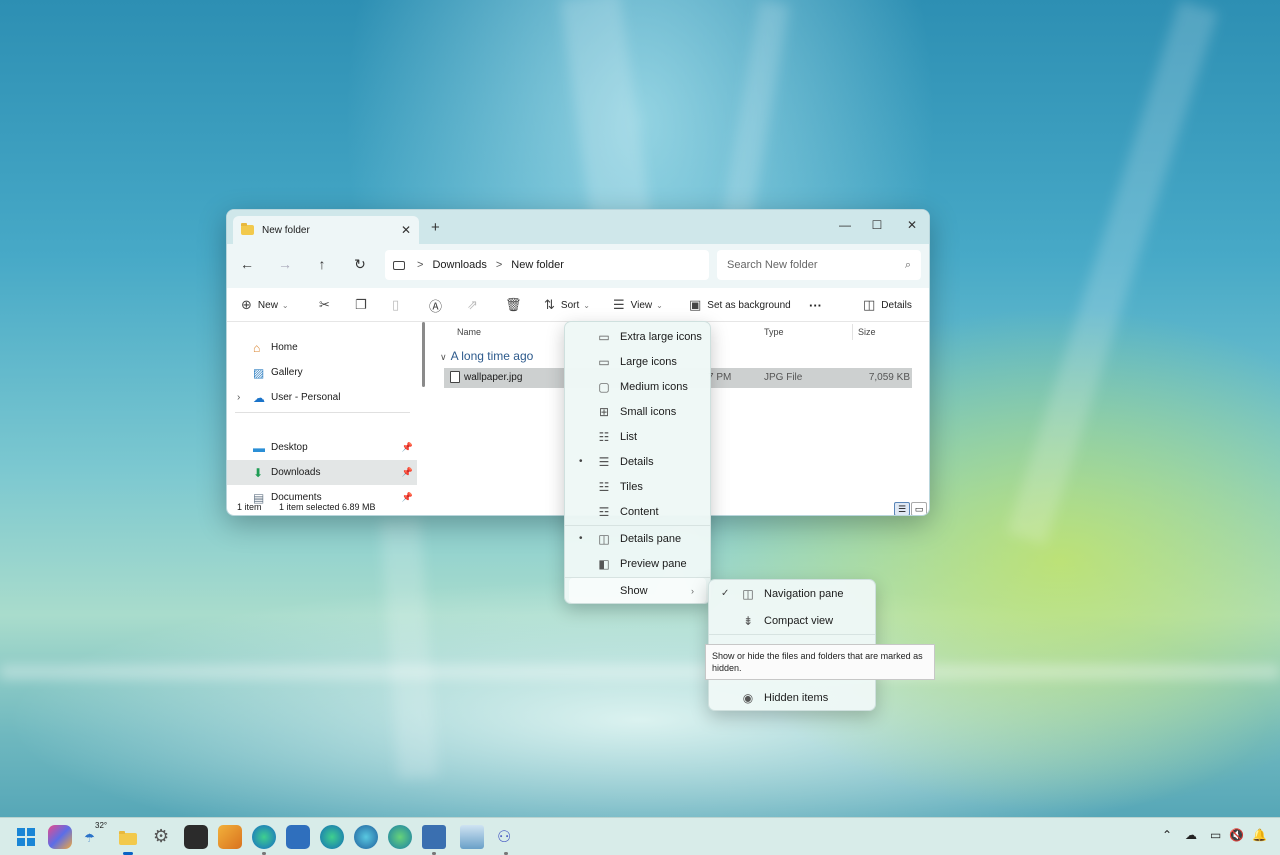 The height and width of the screenshot is (855, 1280). I want to click on more-icon: ···, so click(815, 305).